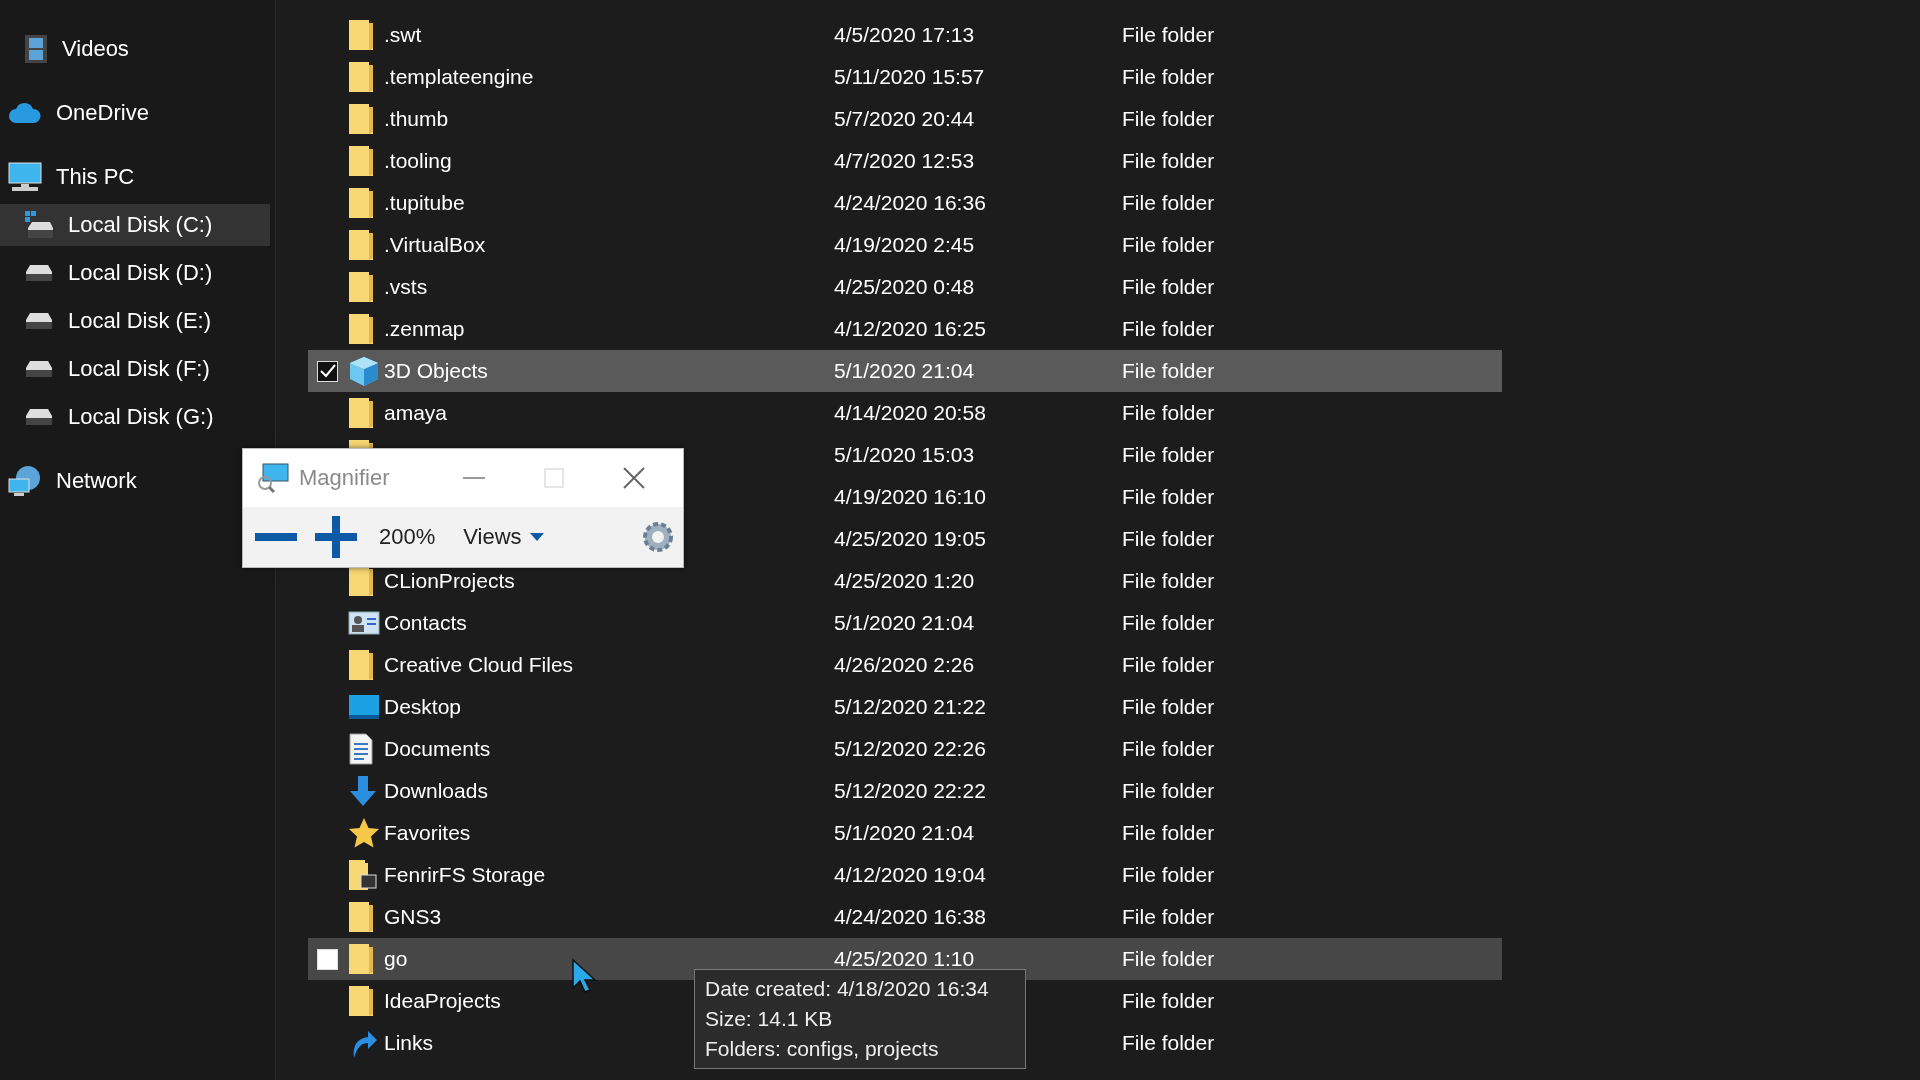 The image size is (1920, 1080). Describe the element at coordinates (427, 832) in the screenshot. I see `file-name: Favorites` at that location.